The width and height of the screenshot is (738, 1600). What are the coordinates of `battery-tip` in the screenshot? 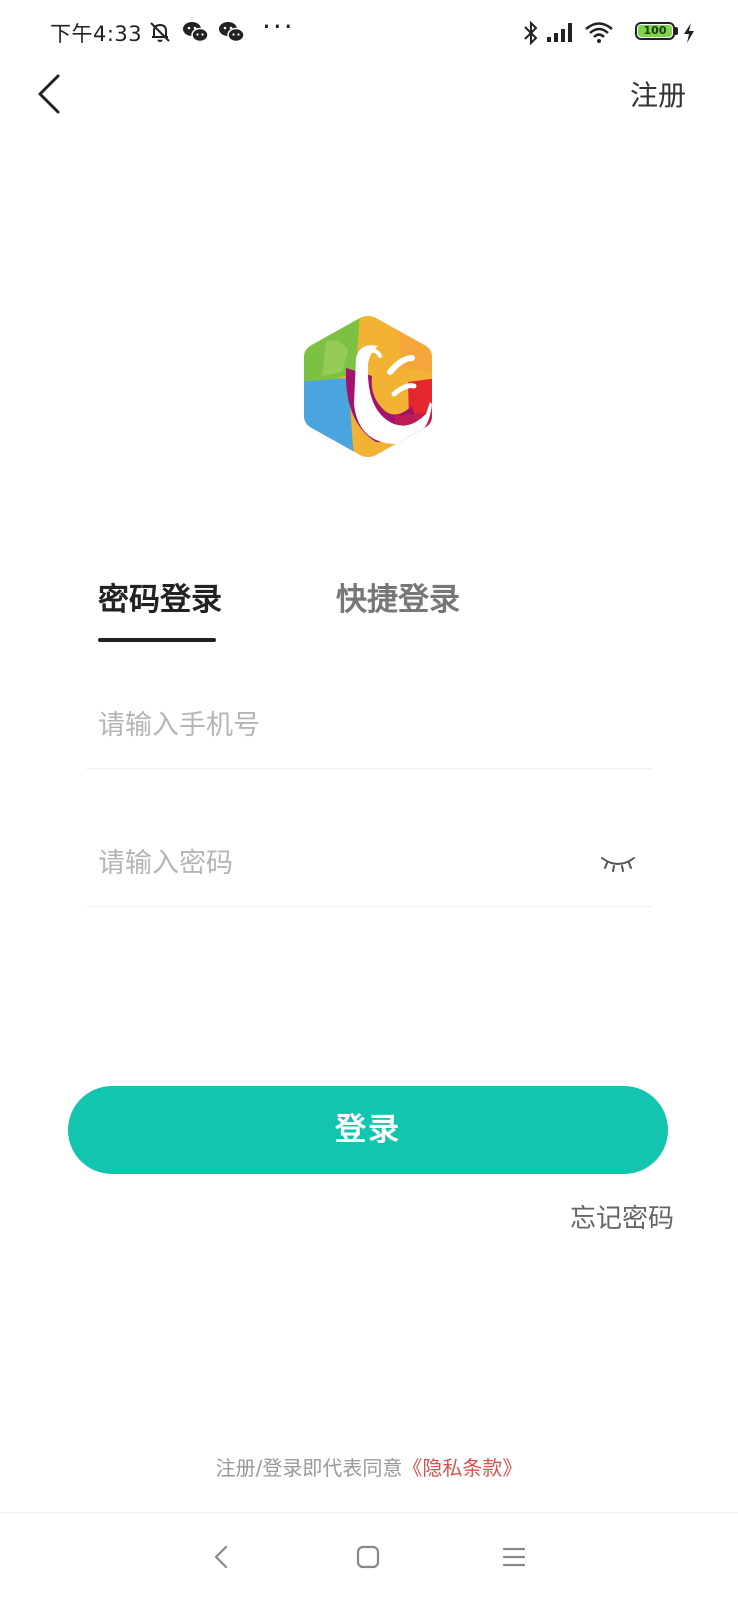 It's located at (676, 31).